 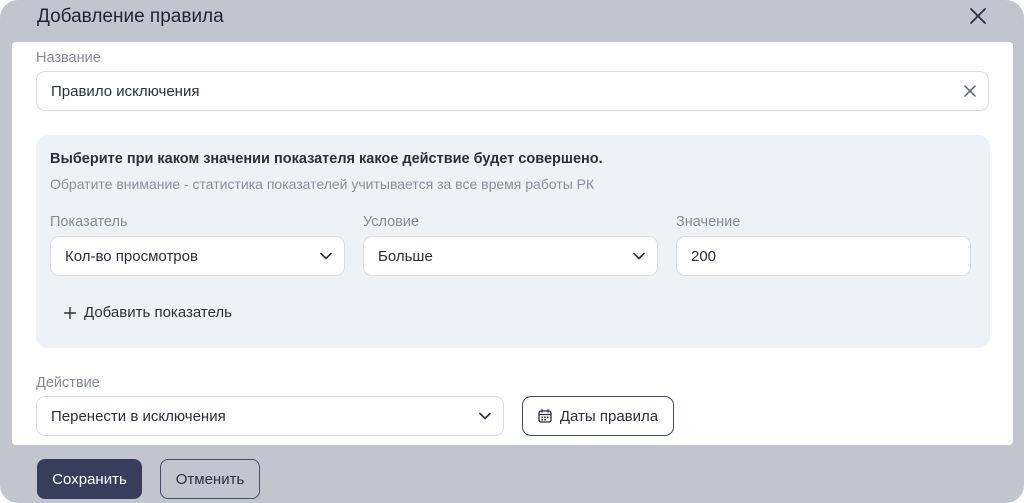 What do you see at coordinates (89, 479) in the screenshot?
I see `save-button: Сохранить` at bounding box center [89, 479].